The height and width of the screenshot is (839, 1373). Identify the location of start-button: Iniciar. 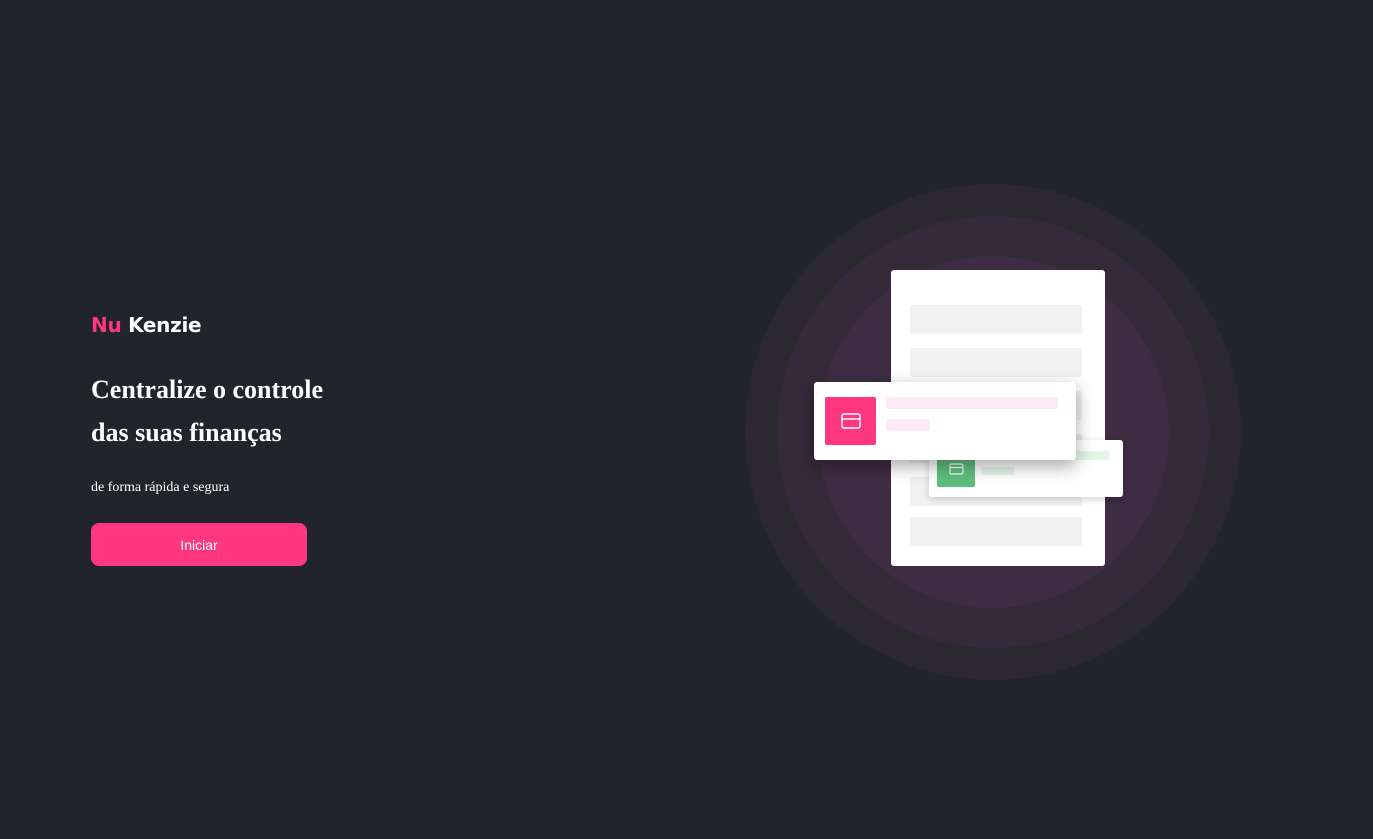
(199, 544).